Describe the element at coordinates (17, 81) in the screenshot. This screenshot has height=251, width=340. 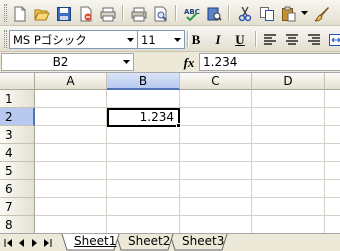
I see `select-all-corner` at that location.